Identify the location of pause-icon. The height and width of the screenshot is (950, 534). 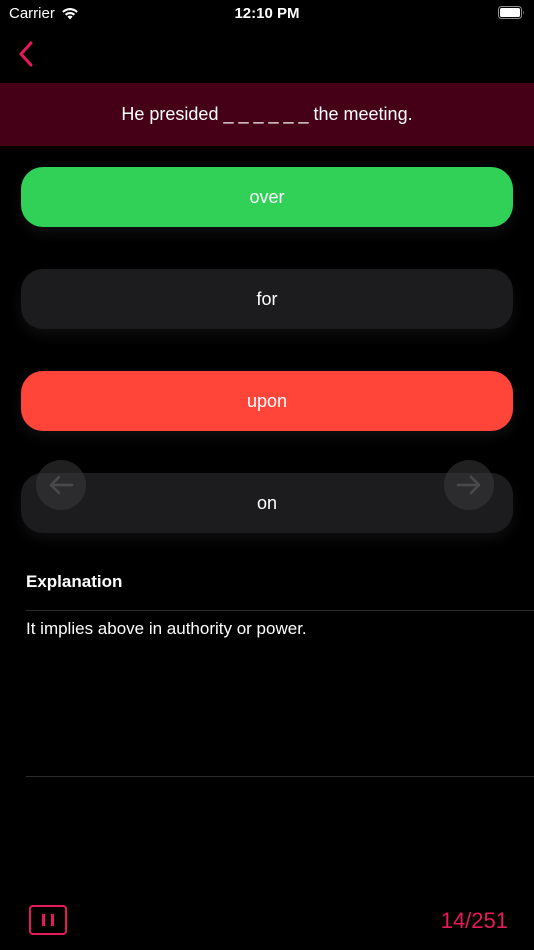
(48, 920).